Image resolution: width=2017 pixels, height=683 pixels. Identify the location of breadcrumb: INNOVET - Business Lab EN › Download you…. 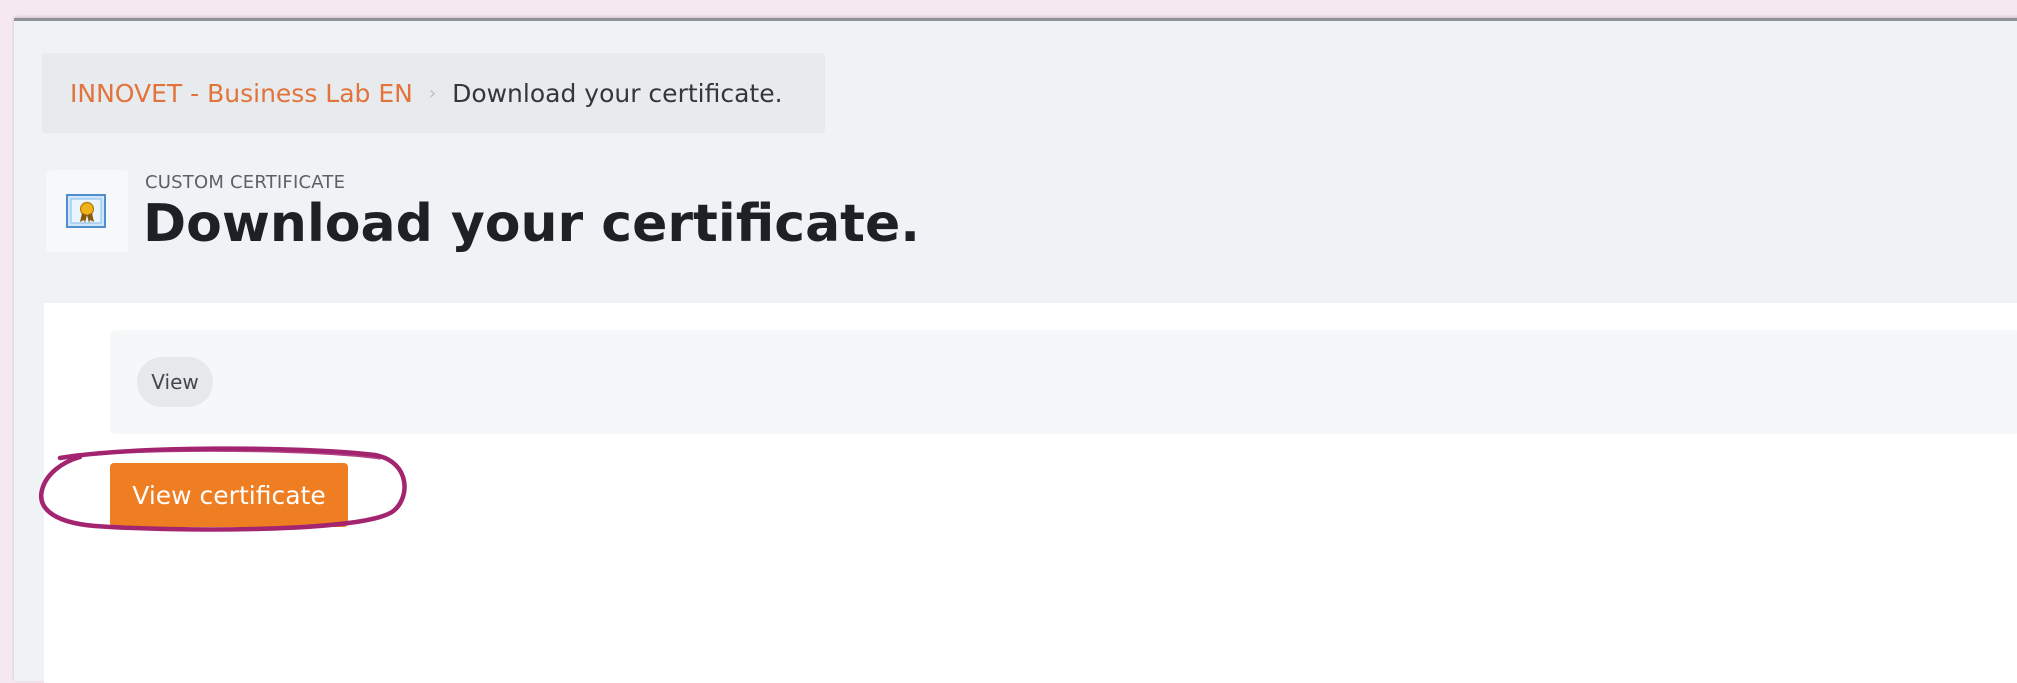
(433, 93).